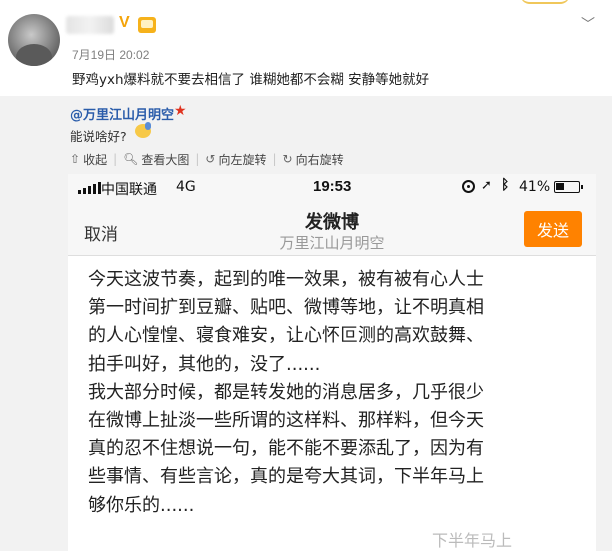 This screenshot has height=551, width=612. What do you see at coordinates (553, 229) in the screenshot?
I see `send-button: 发送` at bounding box center [553, 229].